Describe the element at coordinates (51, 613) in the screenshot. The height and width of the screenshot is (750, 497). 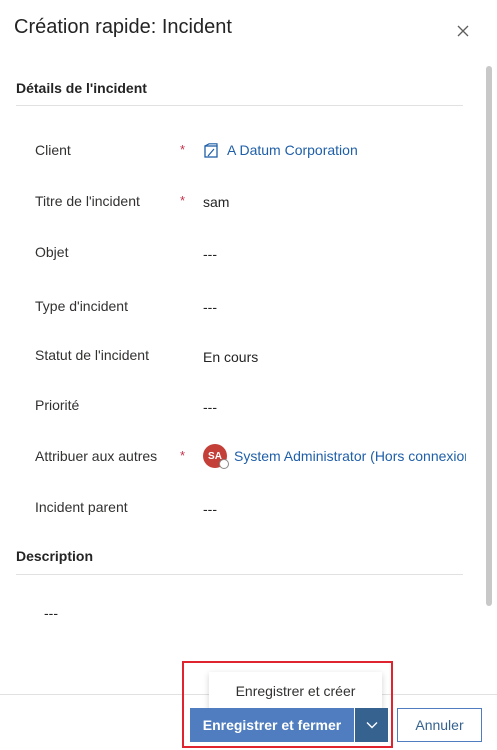
I see `description-input: ---` at that location.